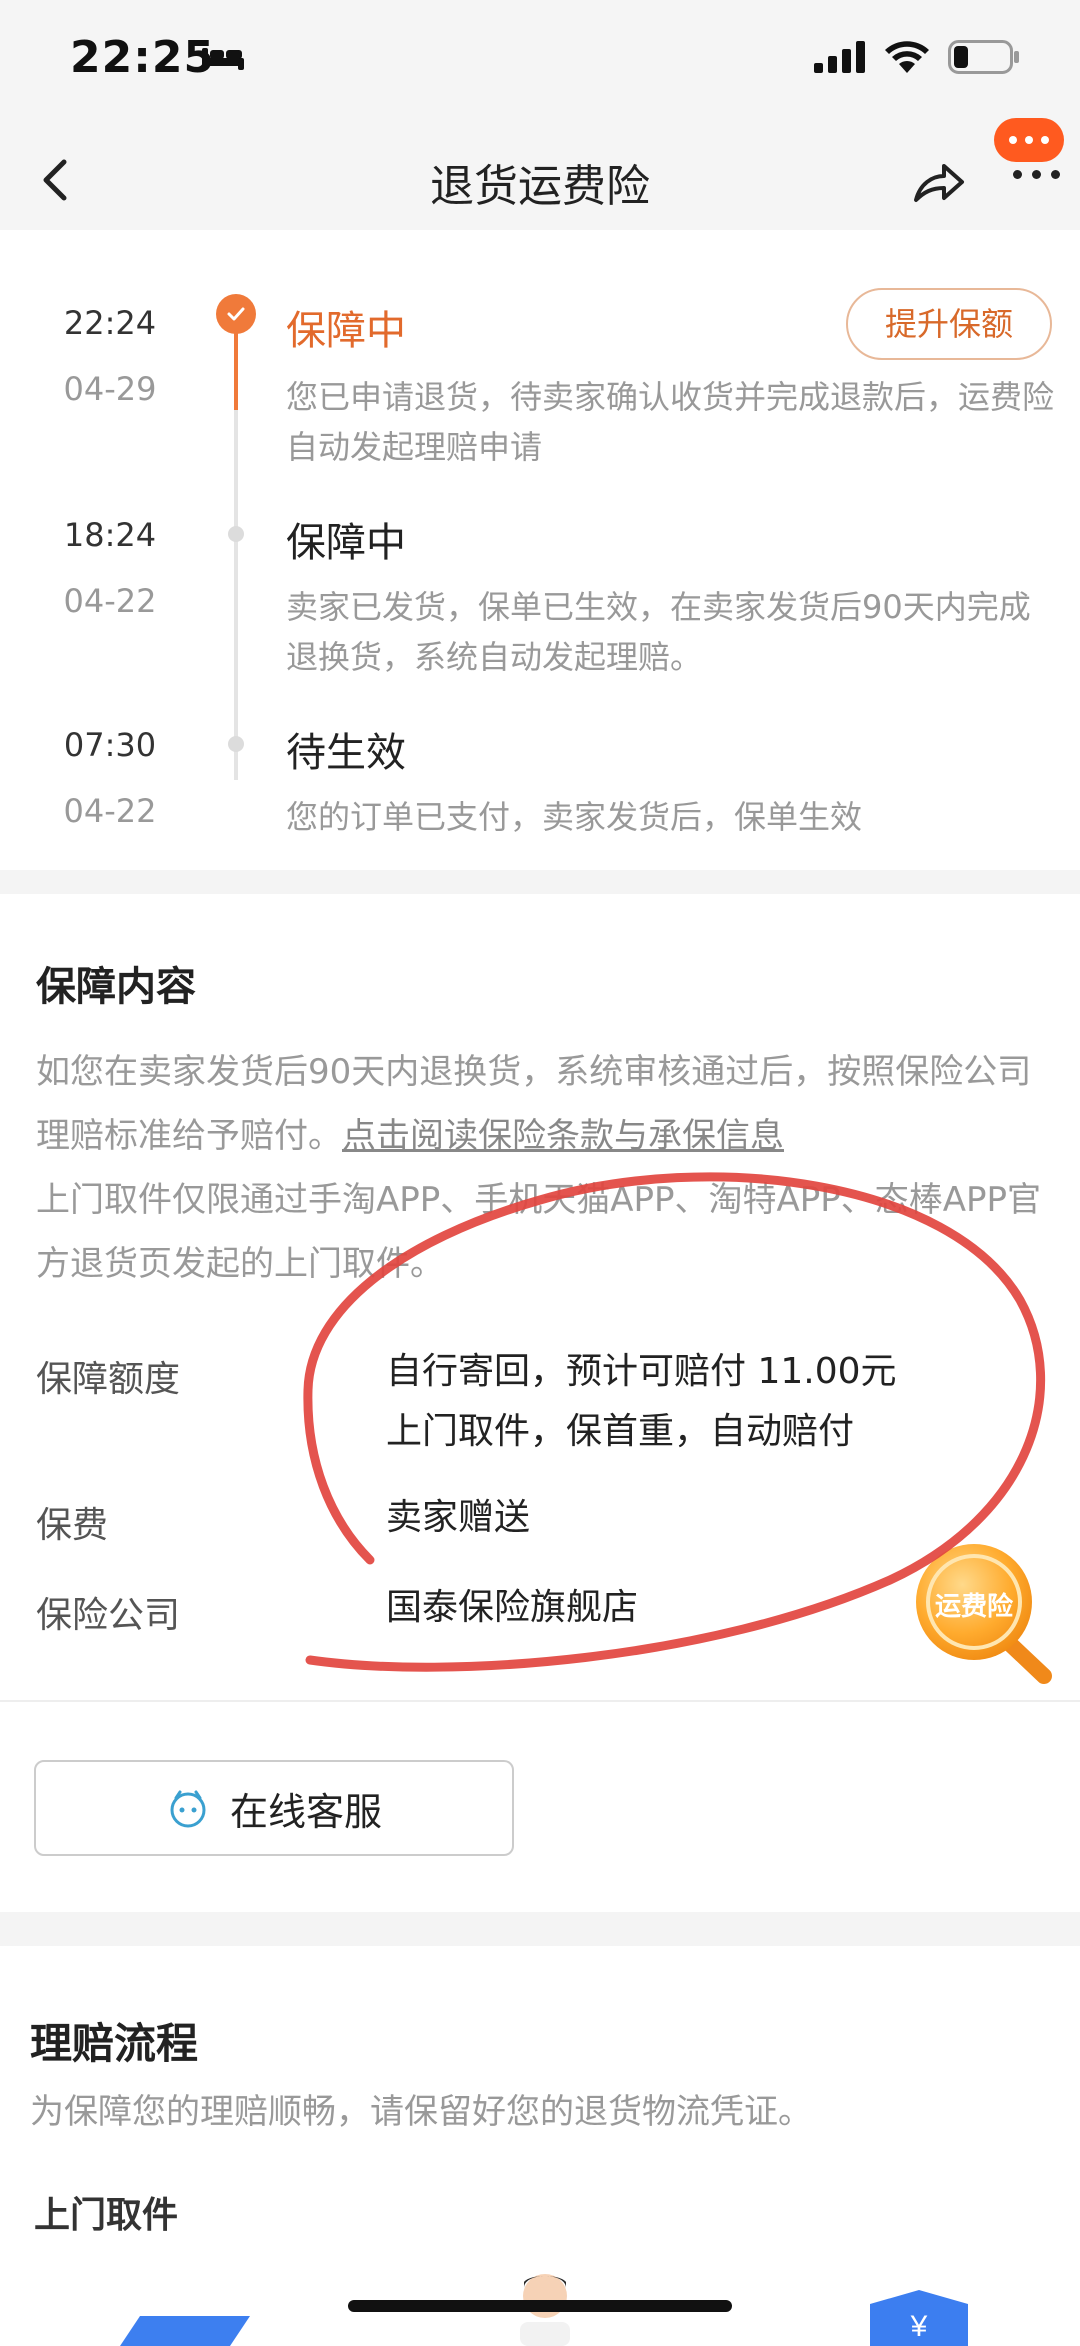  Describe the element at coordinates (512, 1607) in the screenshot. I see `insurer-value: 国泰保险旗舰店` at that location.